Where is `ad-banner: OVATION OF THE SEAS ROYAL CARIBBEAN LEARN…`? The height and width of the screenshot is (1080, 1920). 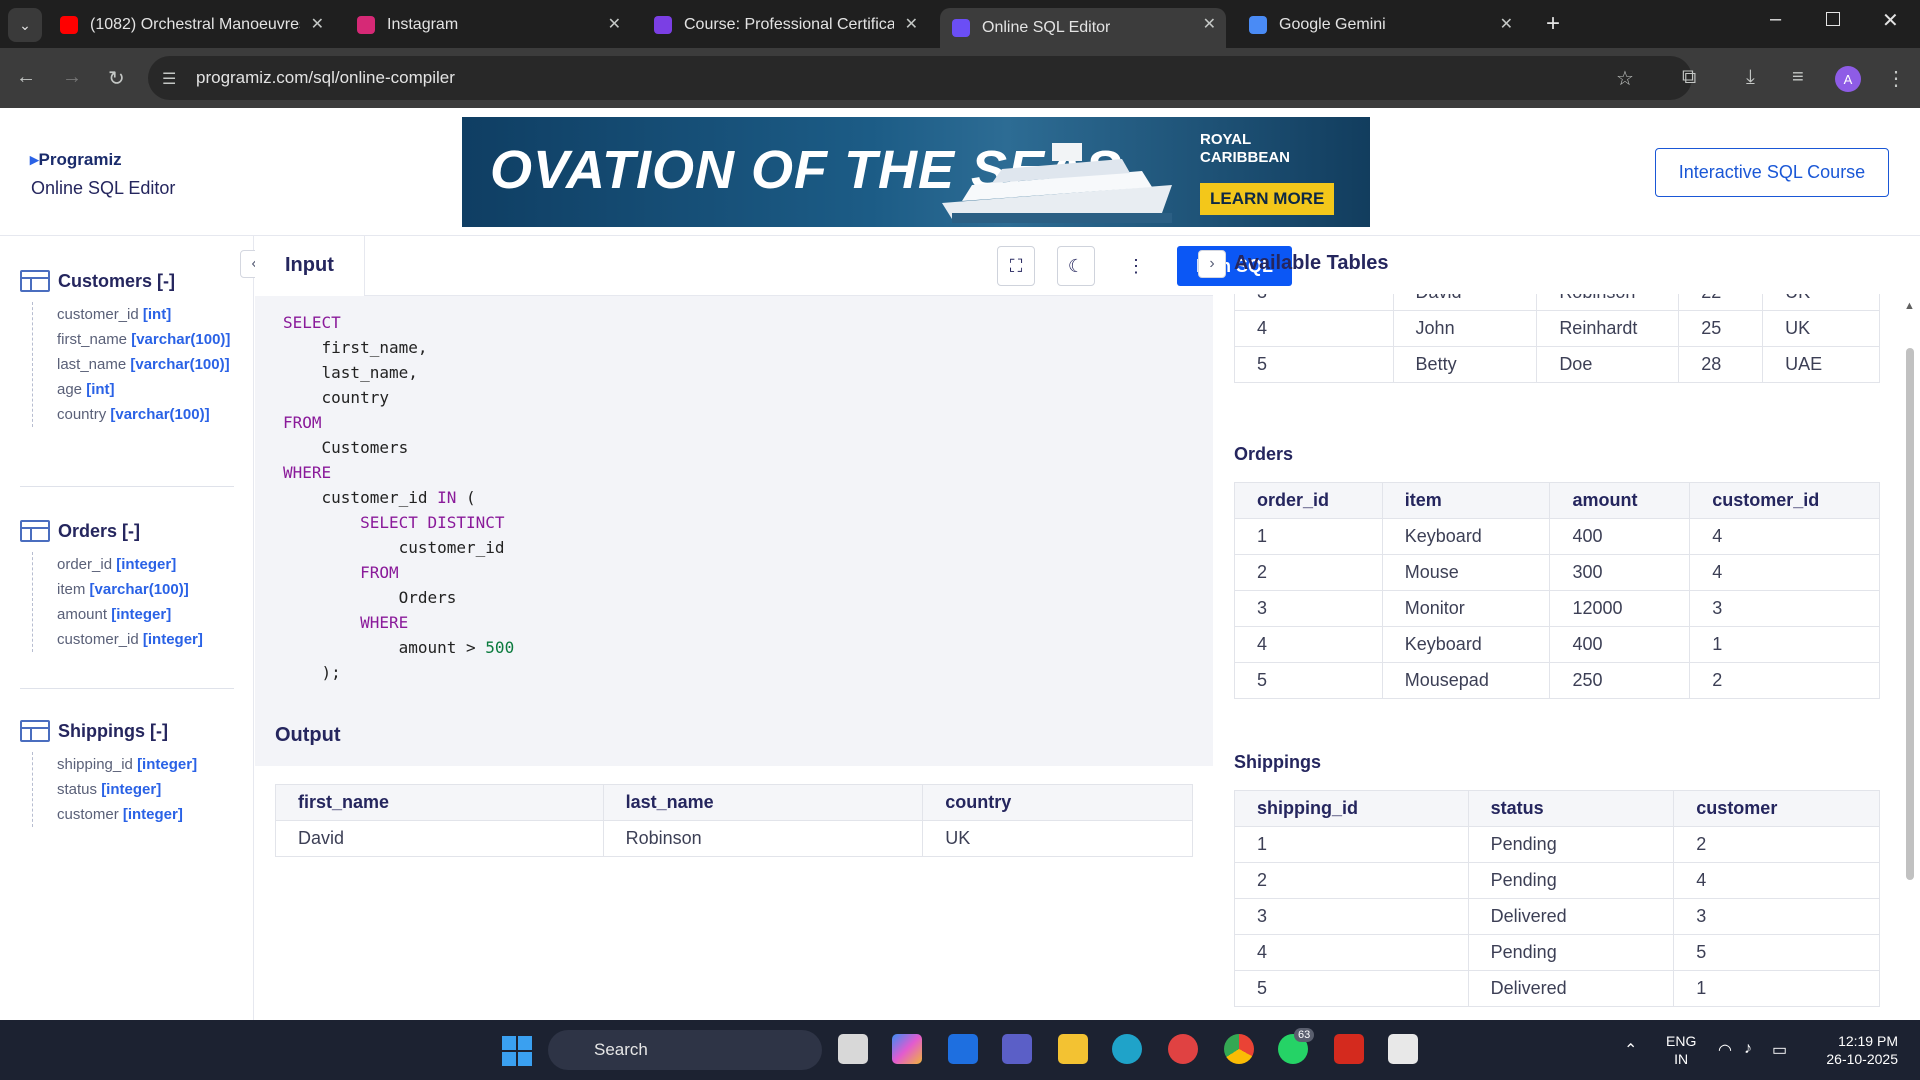 ad-banner: OVATION OF THE SEAS ROYAL CARIBBEAN LEARN… is located at coordinates (916, 172).